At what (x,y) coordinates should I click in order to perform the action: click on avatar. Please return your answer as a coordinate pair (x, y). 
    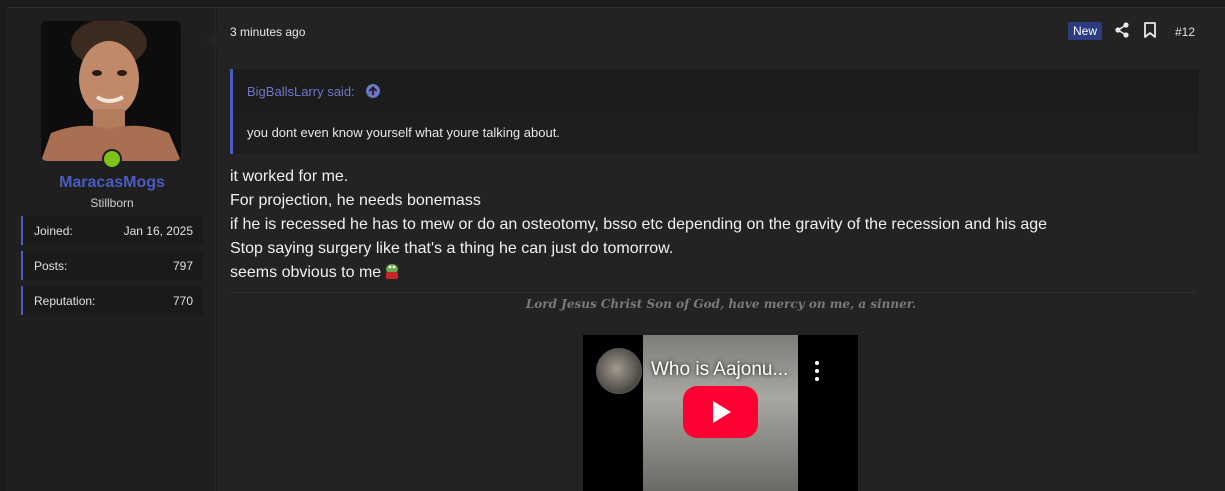
    Looking at the image, I should click on (111, 91).